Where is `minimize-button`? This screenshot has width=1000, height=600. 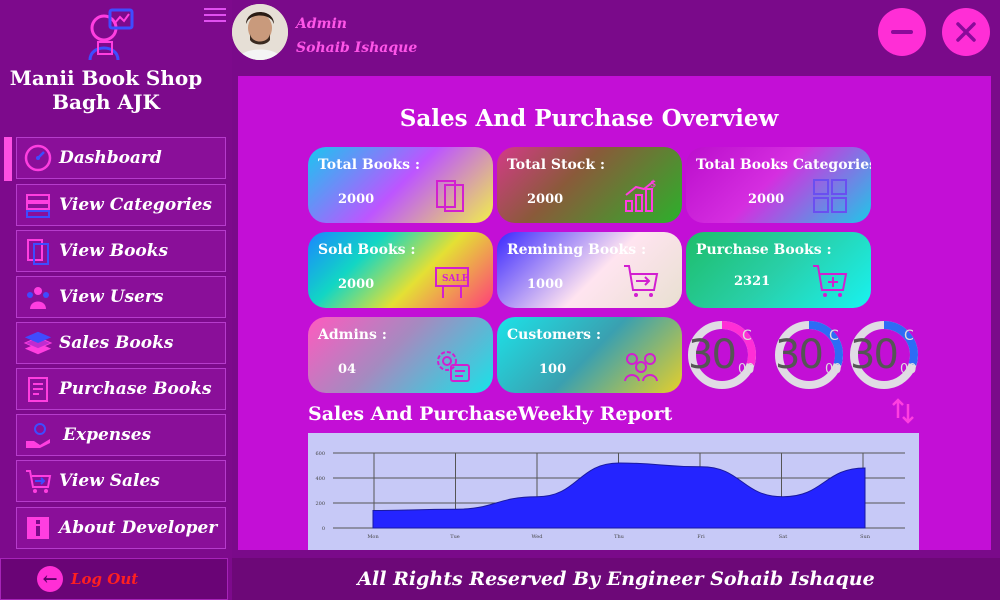 minimize-button is located at coordinates (902, 32).